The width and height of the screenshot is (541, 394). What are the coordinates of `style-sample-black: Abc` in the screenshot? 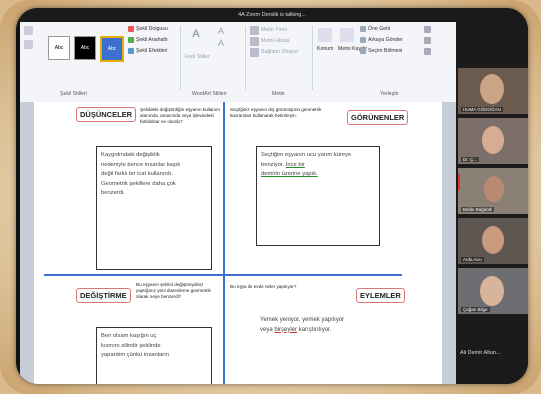 It's located at (85, 48).